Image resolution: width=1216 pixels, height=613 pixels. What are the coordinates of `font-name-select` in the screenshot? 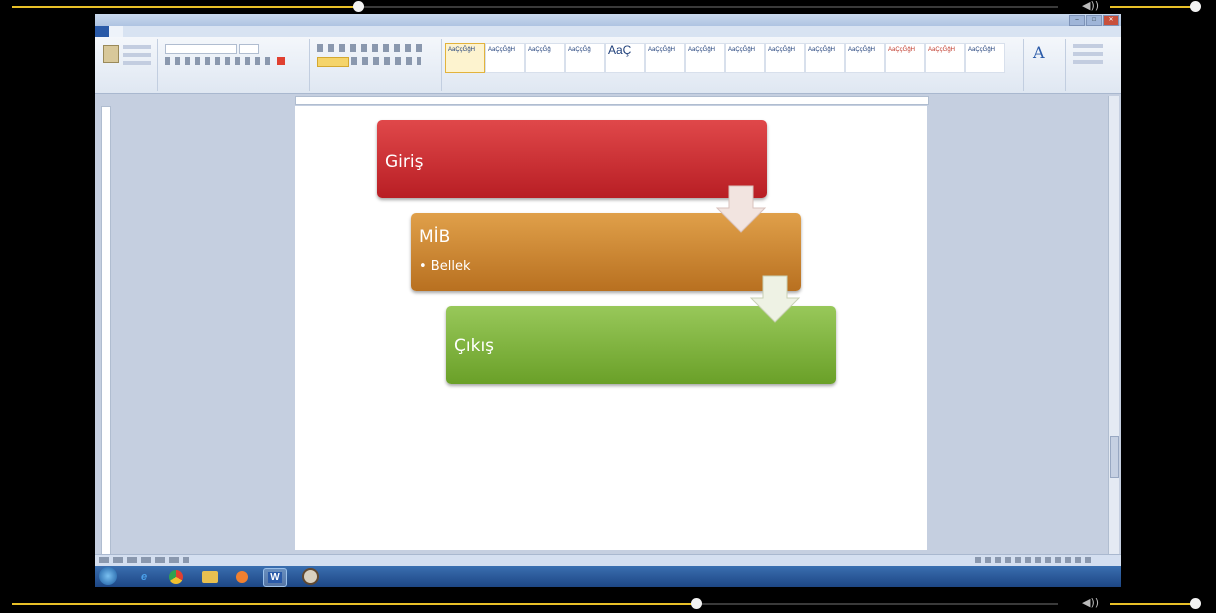 It's located at (201, 49).